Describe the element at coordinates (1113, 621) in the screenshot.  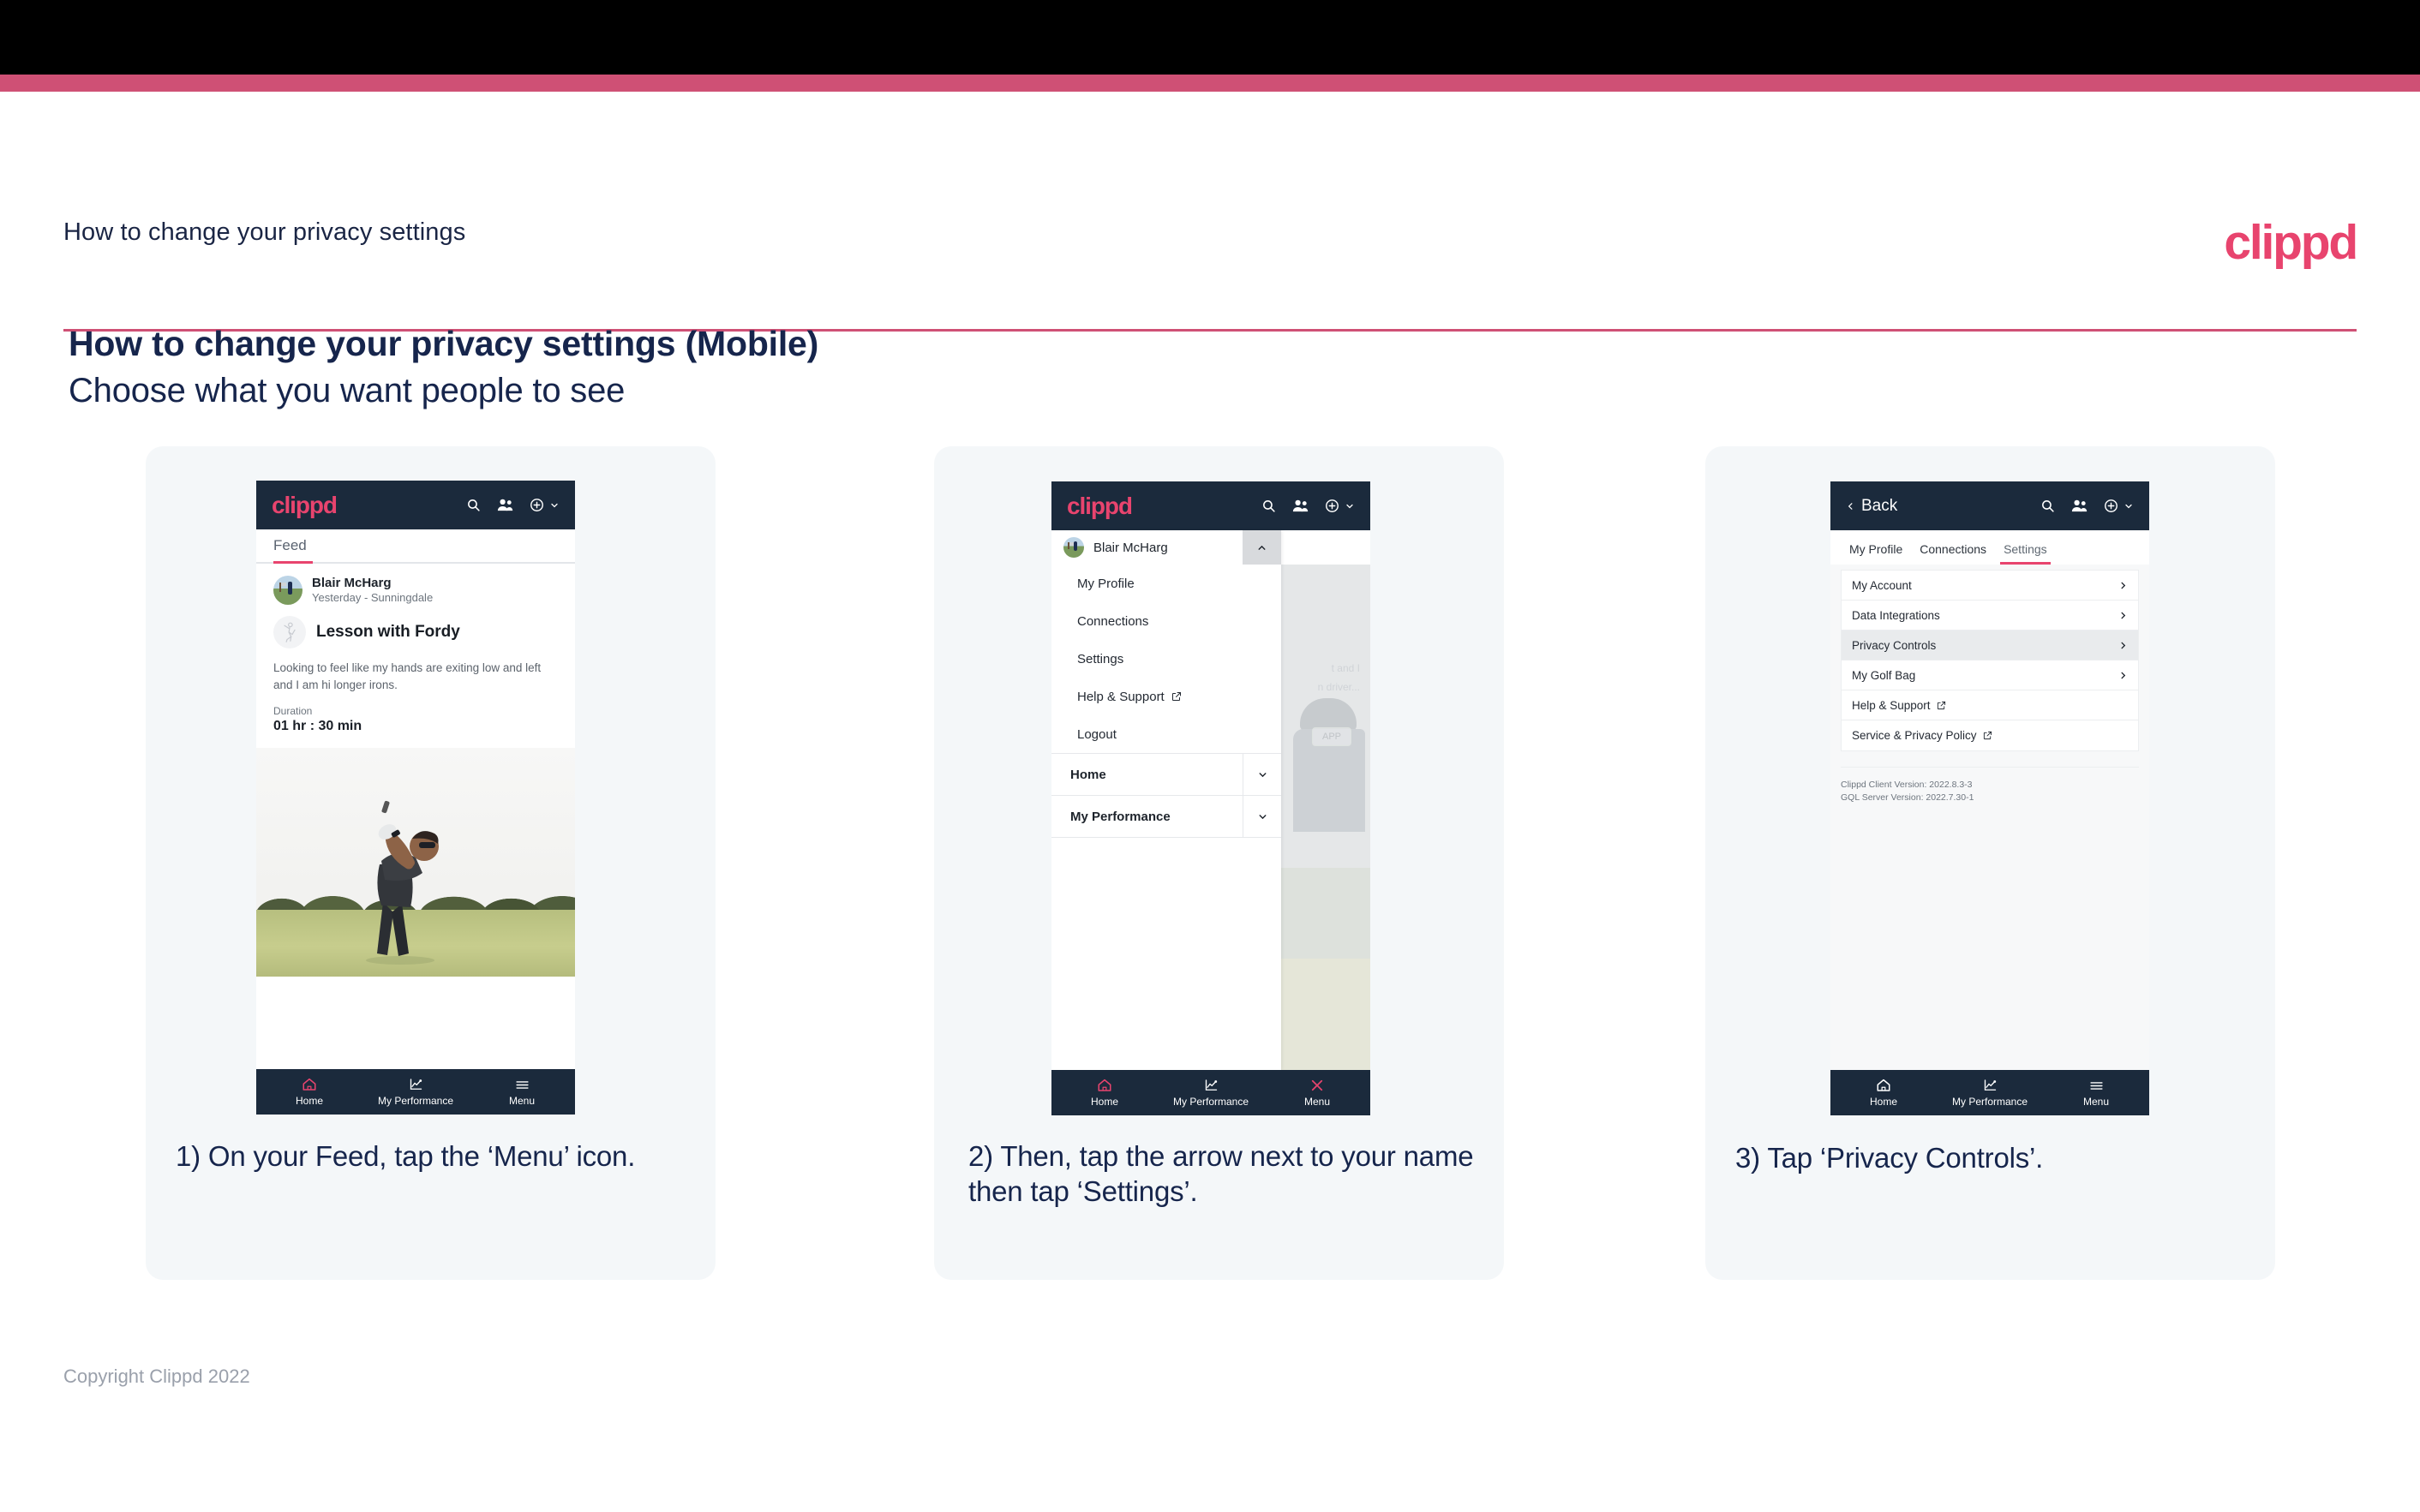
I see `drawer-item-label: Connections` at that location.